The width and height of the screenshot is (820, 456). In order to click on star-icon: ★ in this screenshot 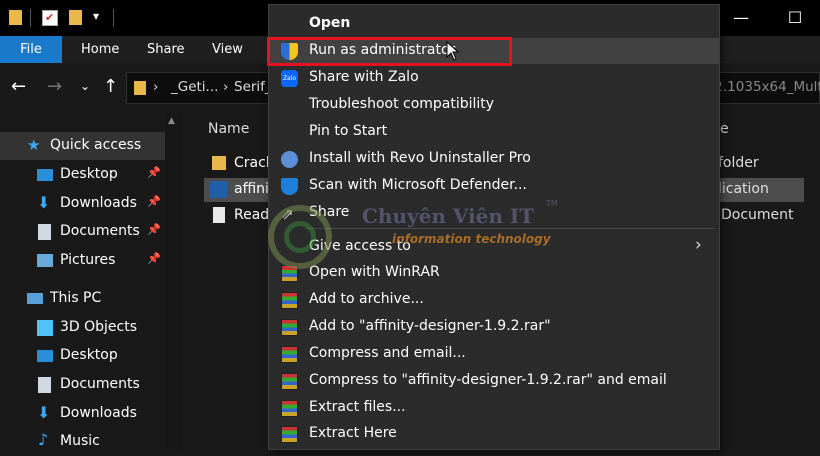, I will do `click(34, 145)`.